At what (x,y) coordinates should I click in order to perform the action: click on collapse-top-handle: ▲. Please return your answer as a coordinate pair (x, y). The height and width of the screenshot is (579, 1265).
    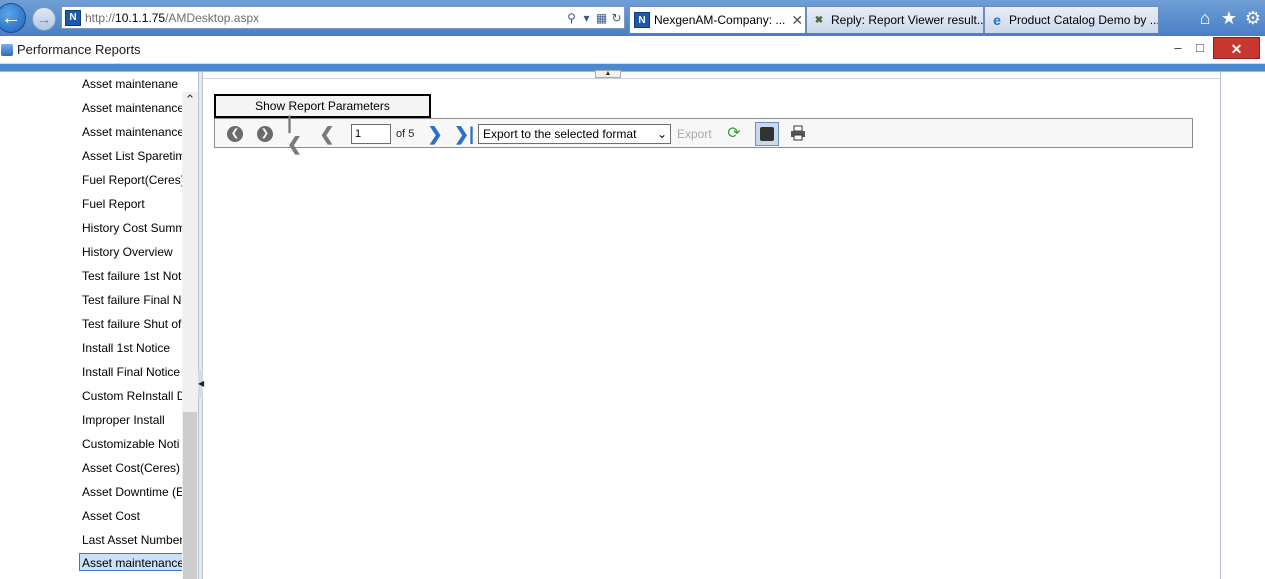
    Looking at the image, I should click on (608, 74).